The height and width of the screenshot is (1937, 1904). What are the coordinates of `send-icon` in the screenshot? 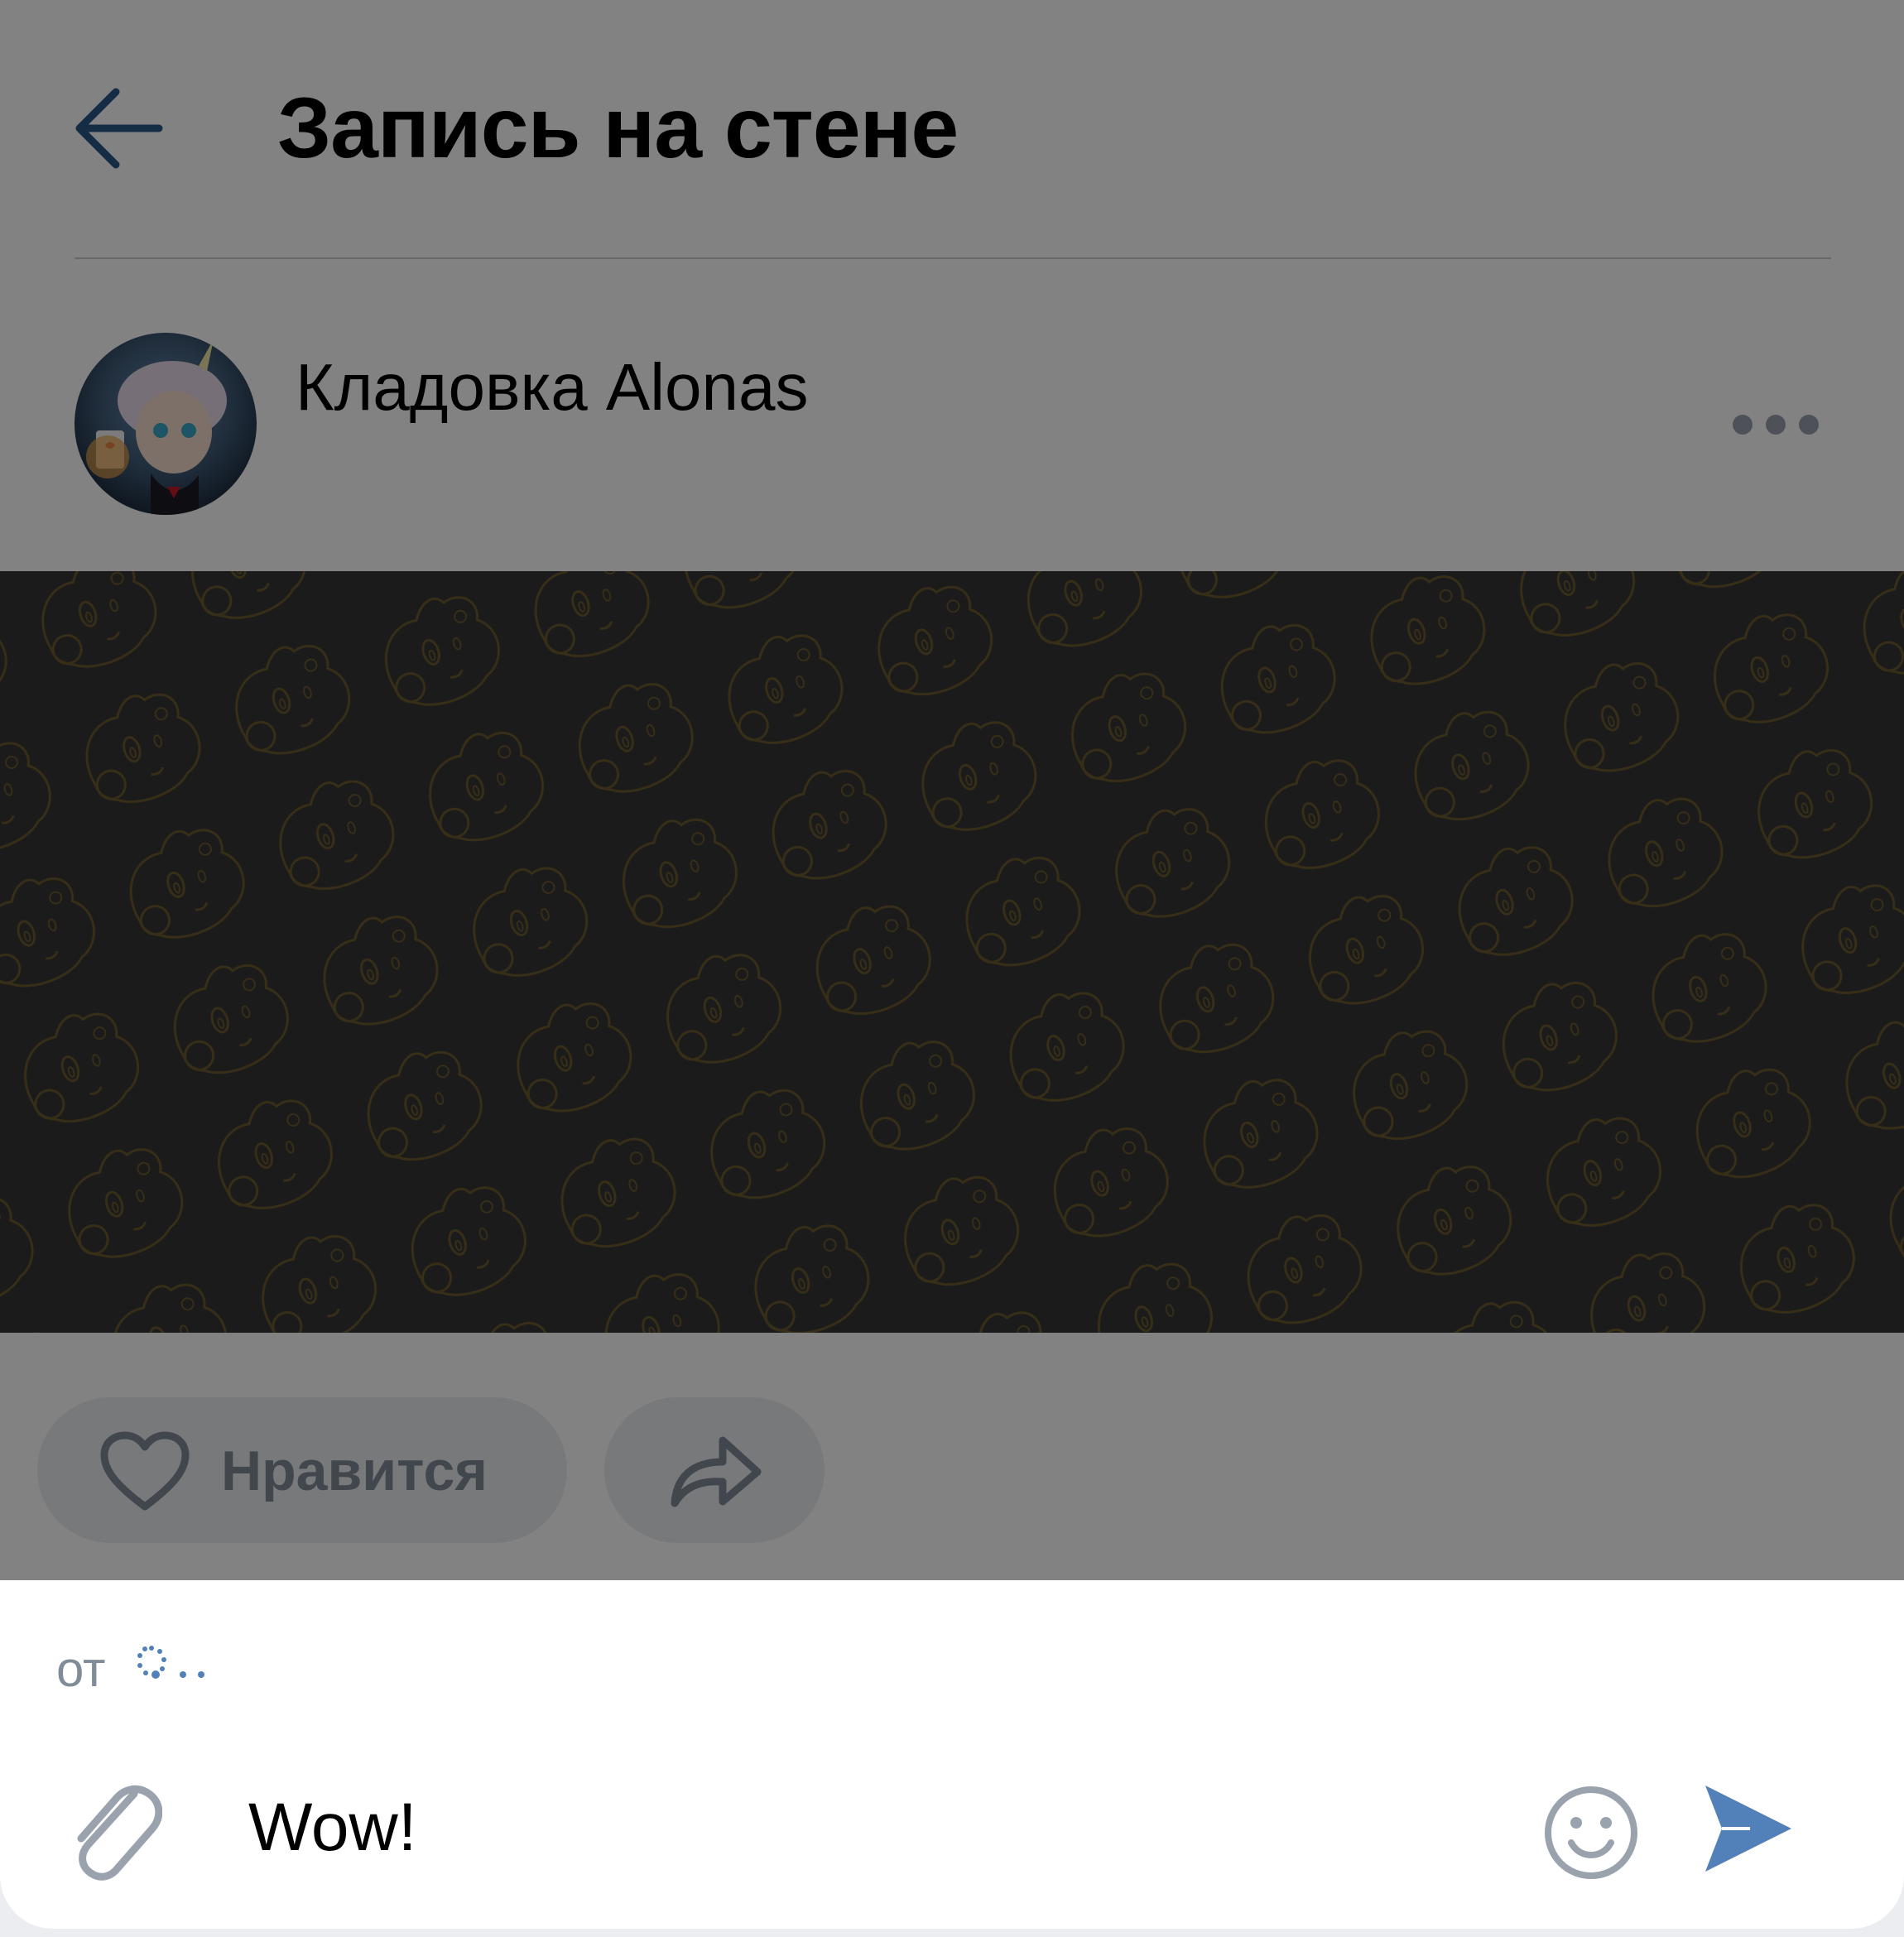 It's located at (1748, 1829).